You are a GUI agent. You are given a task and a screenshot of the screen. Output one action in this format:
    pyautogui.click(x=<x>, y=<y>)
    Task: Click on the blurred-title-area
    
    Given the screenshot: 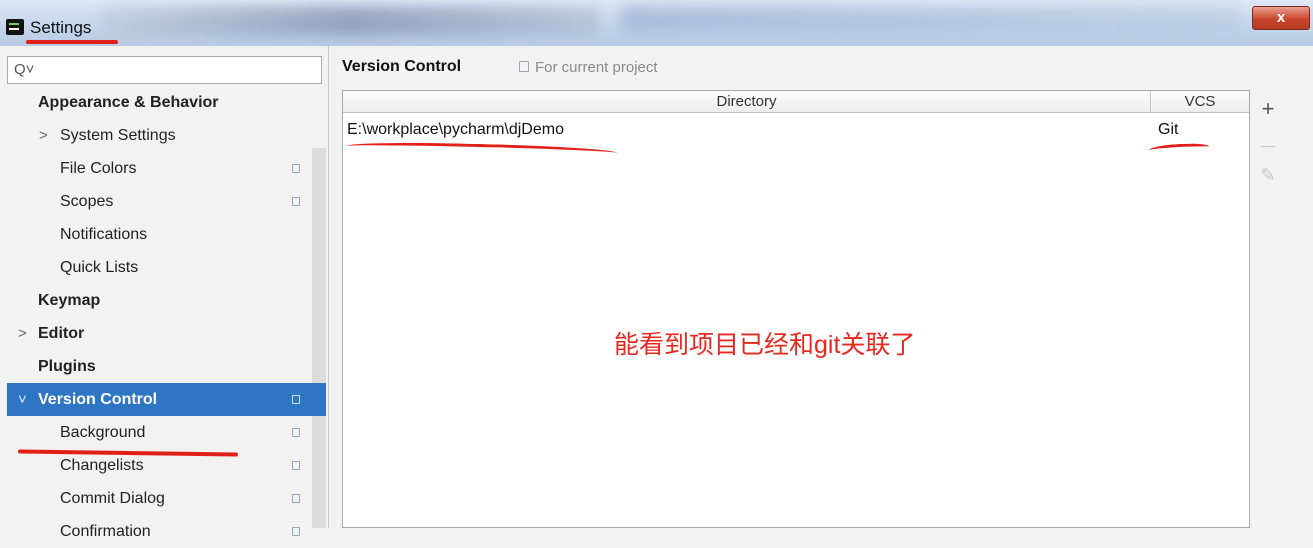 What is the action you would take?
    pyautogui.click(x=930, y=19)
    